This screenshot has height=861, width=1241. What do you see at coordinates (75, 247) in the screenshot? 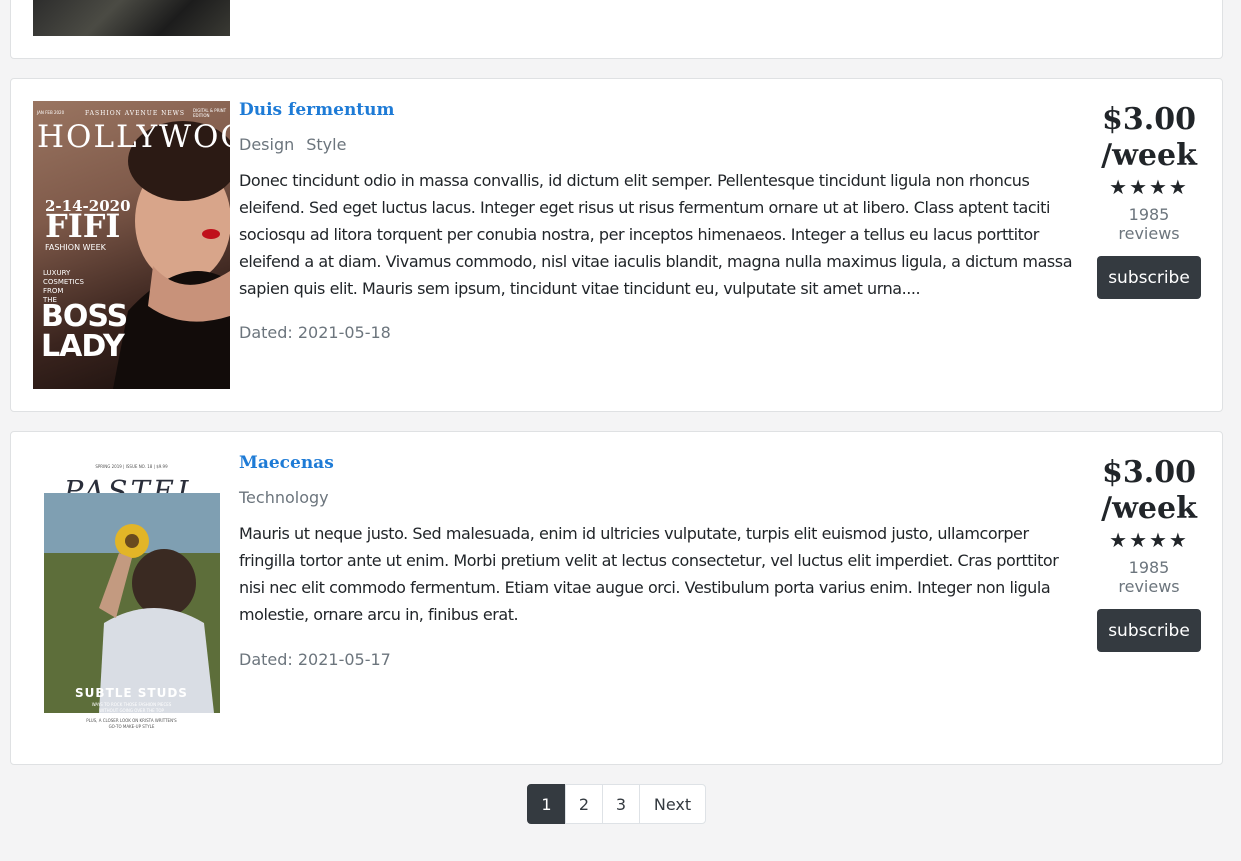
I see `cover-subline: FASHION WEEK` at bounding box center [75, 247].